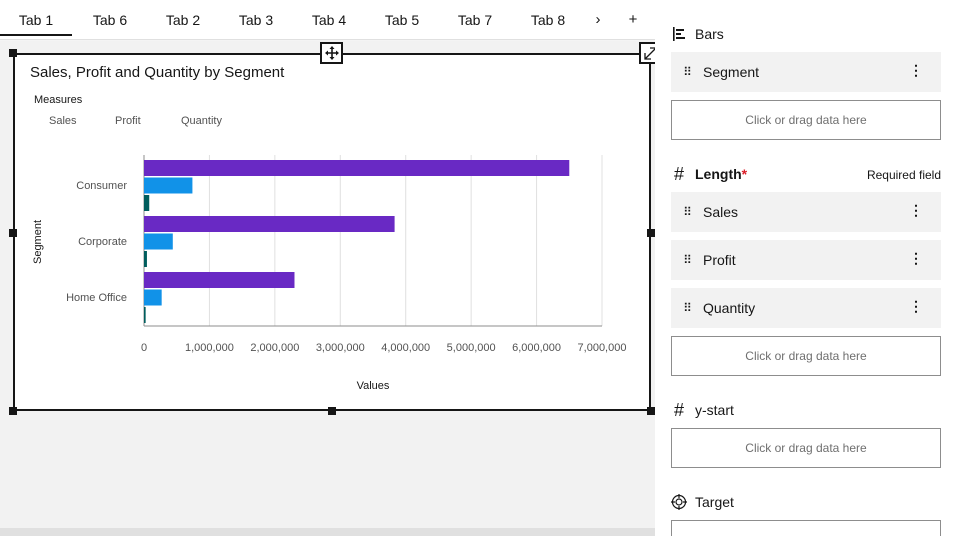  Describe the element at coordinates (806, 72) in the screenshot. I see `field-segment: ⠿ Segment ⋮` at that location.